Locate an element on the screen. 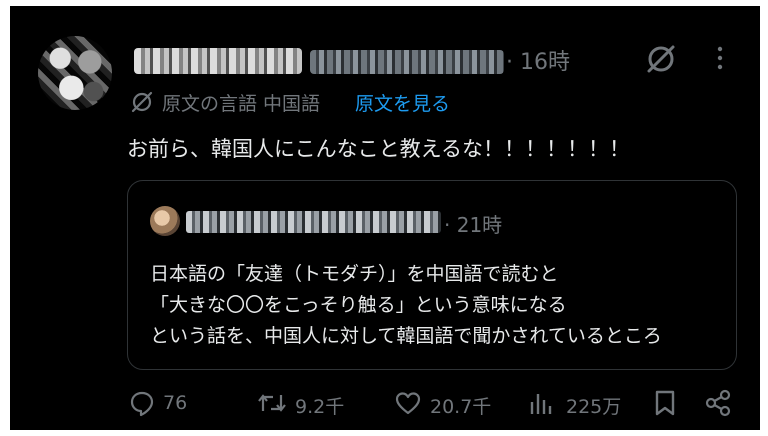 The image size is (768, 436). more-options-icon is located at coordinates (720, 60).